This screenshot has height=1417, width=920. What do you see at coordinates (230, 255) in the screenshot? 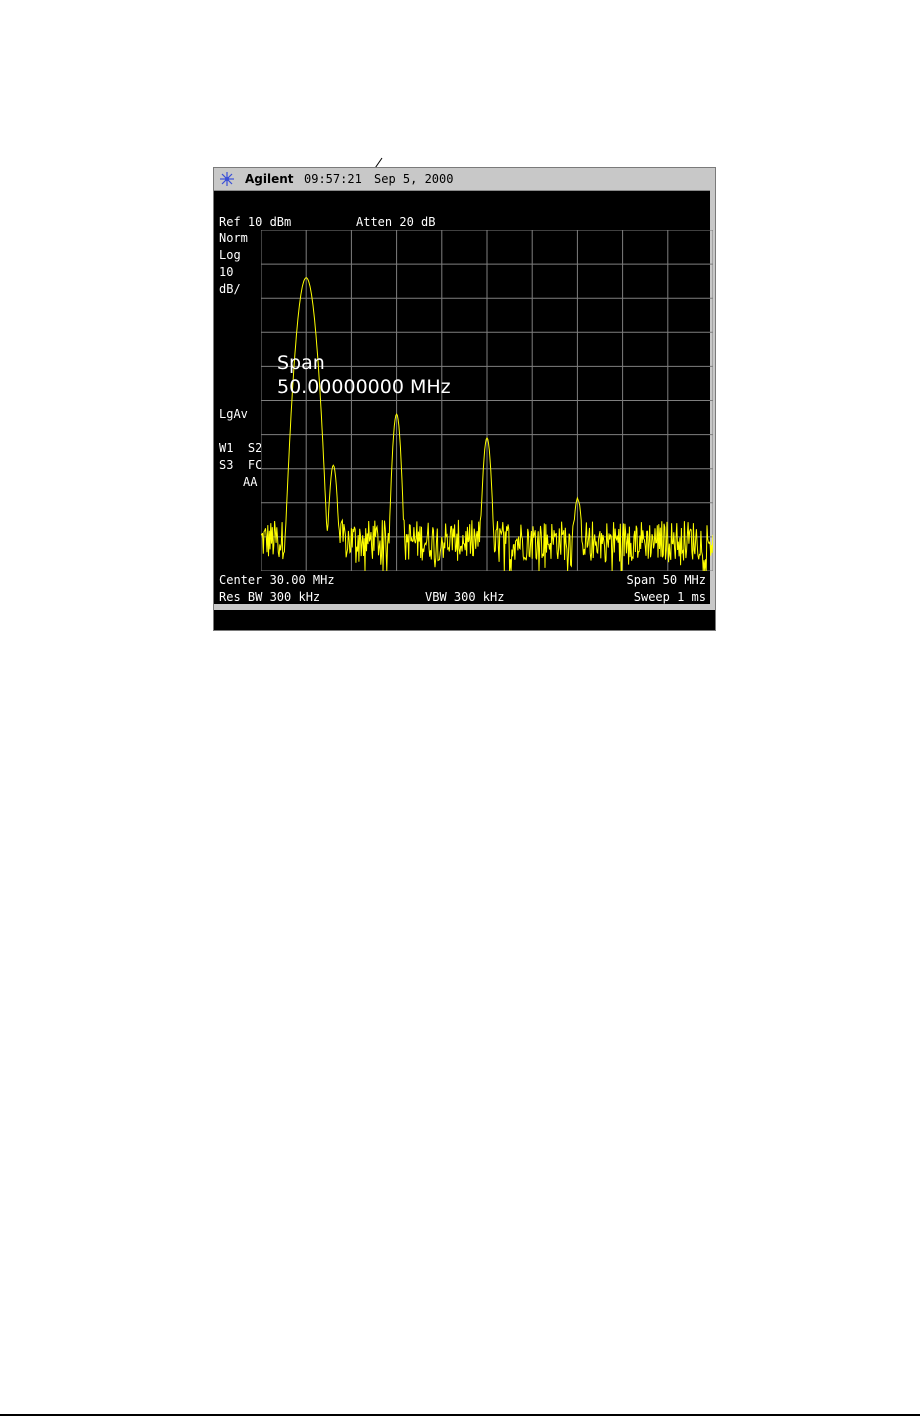
I see `scale-type: Log` at bounding box center [230, 255].